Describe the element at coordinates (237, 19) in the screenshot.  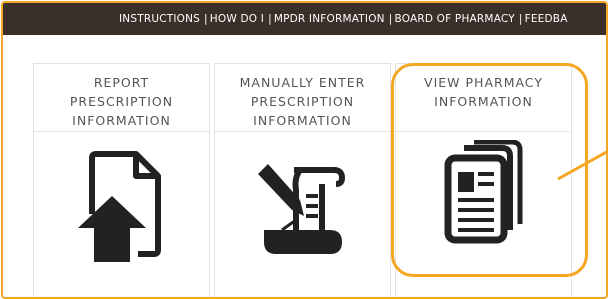
I see `nav-link-how-do-i: HOW DO I` at that location.